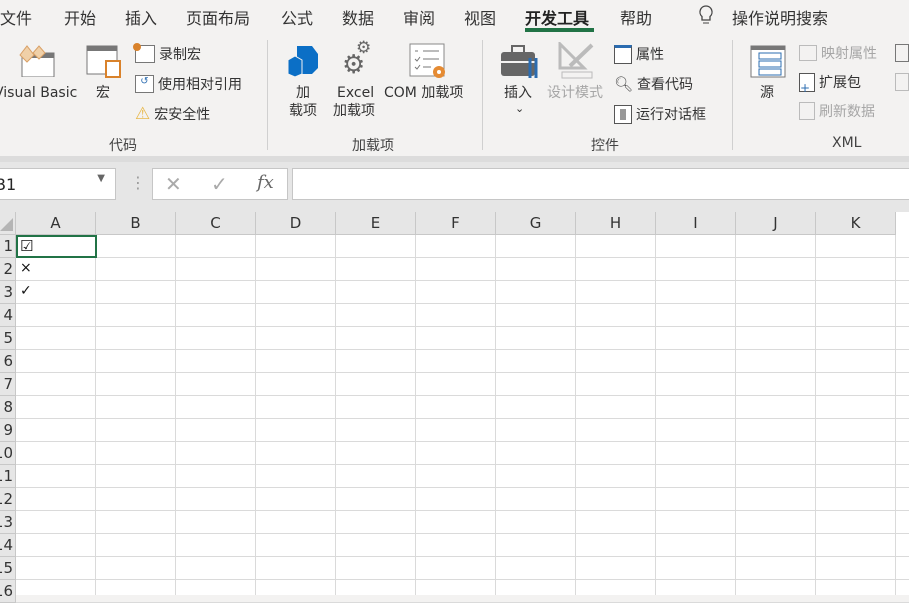  Describe the element at coordinates (8, 246) in the screenshot. I see `row-header-1: 1` at that location.